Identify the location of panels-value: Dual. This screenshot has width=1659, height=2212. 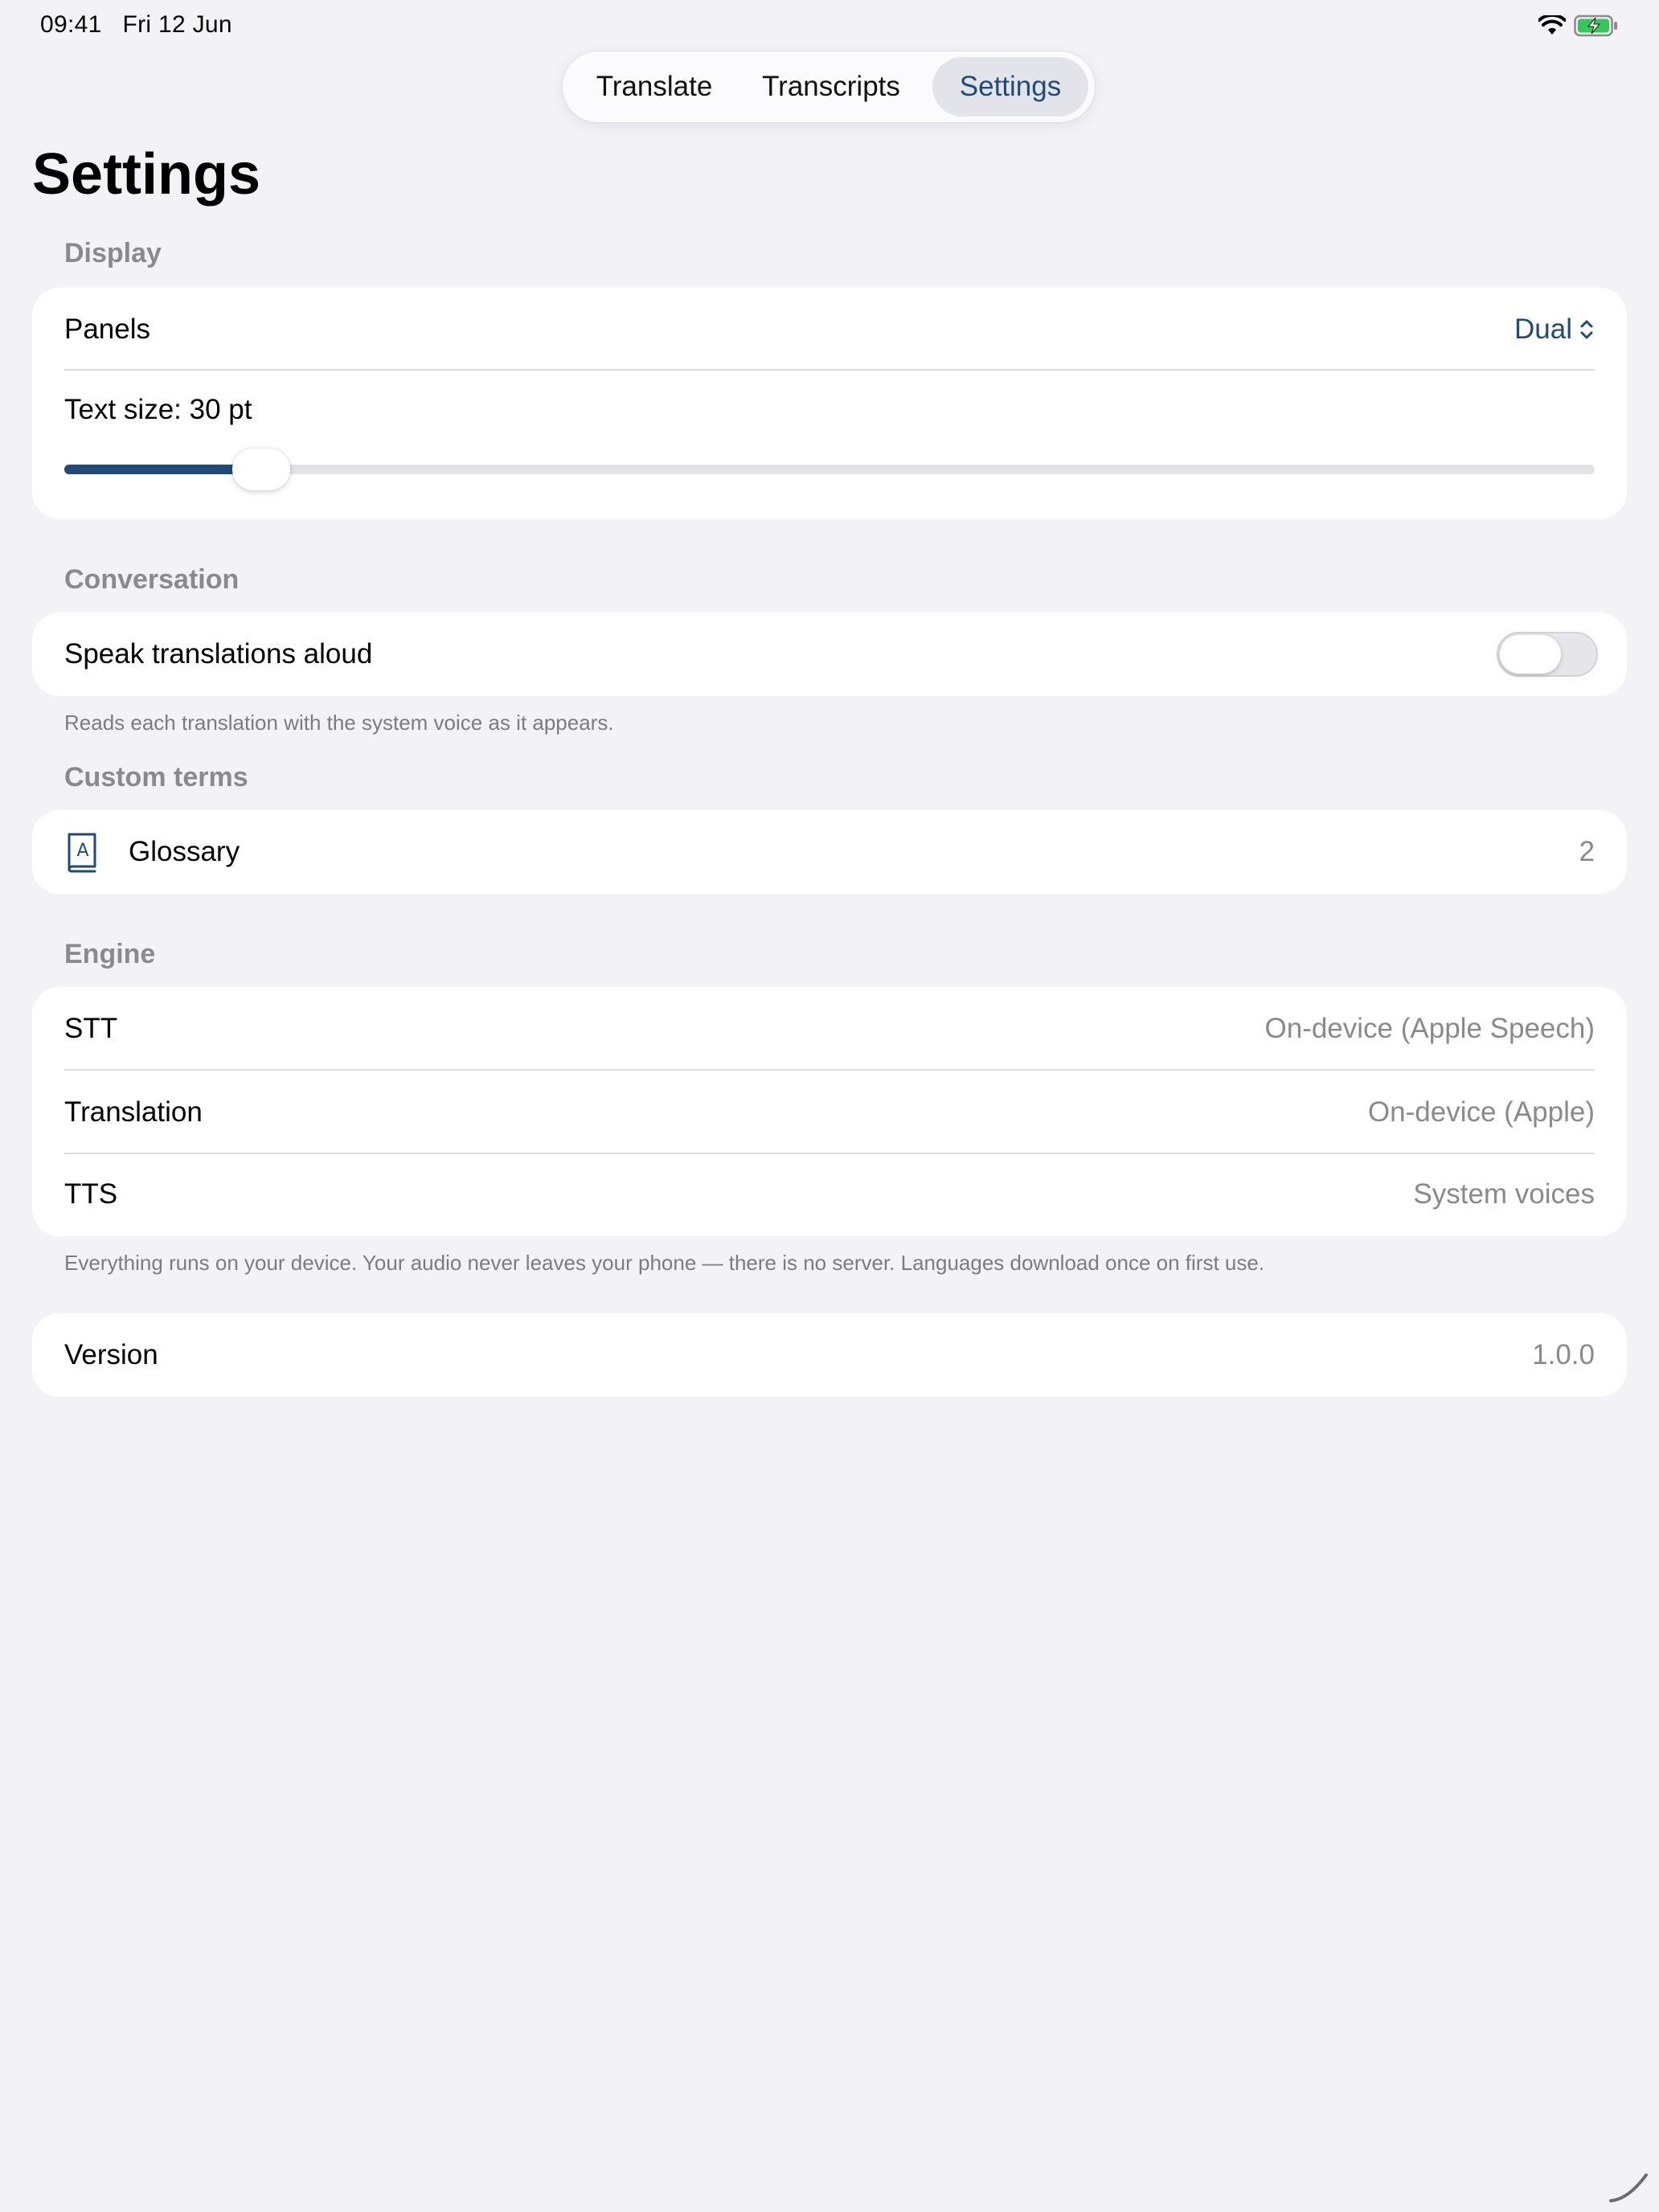
(1543, 329).